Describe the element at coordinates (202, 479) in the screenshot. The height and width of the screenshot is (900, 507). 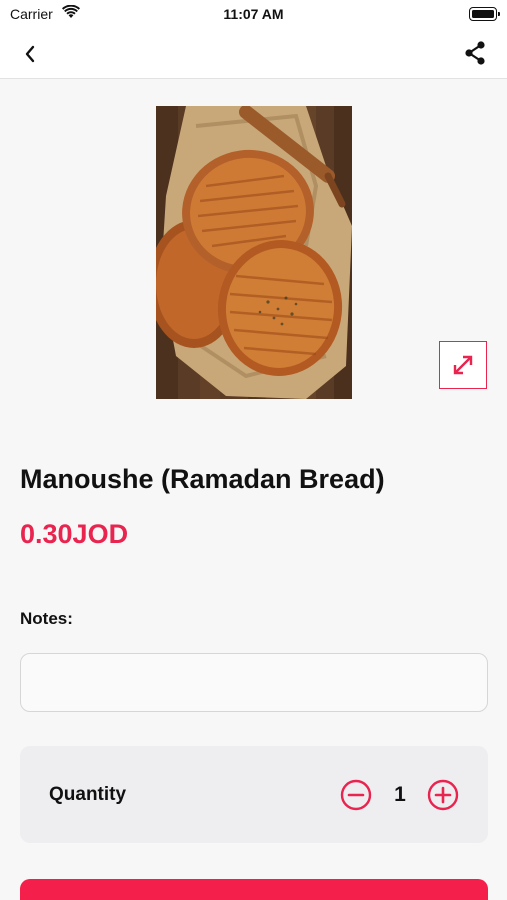
I see `product-title: Manoushe (Ramadan Bread)` at that location.